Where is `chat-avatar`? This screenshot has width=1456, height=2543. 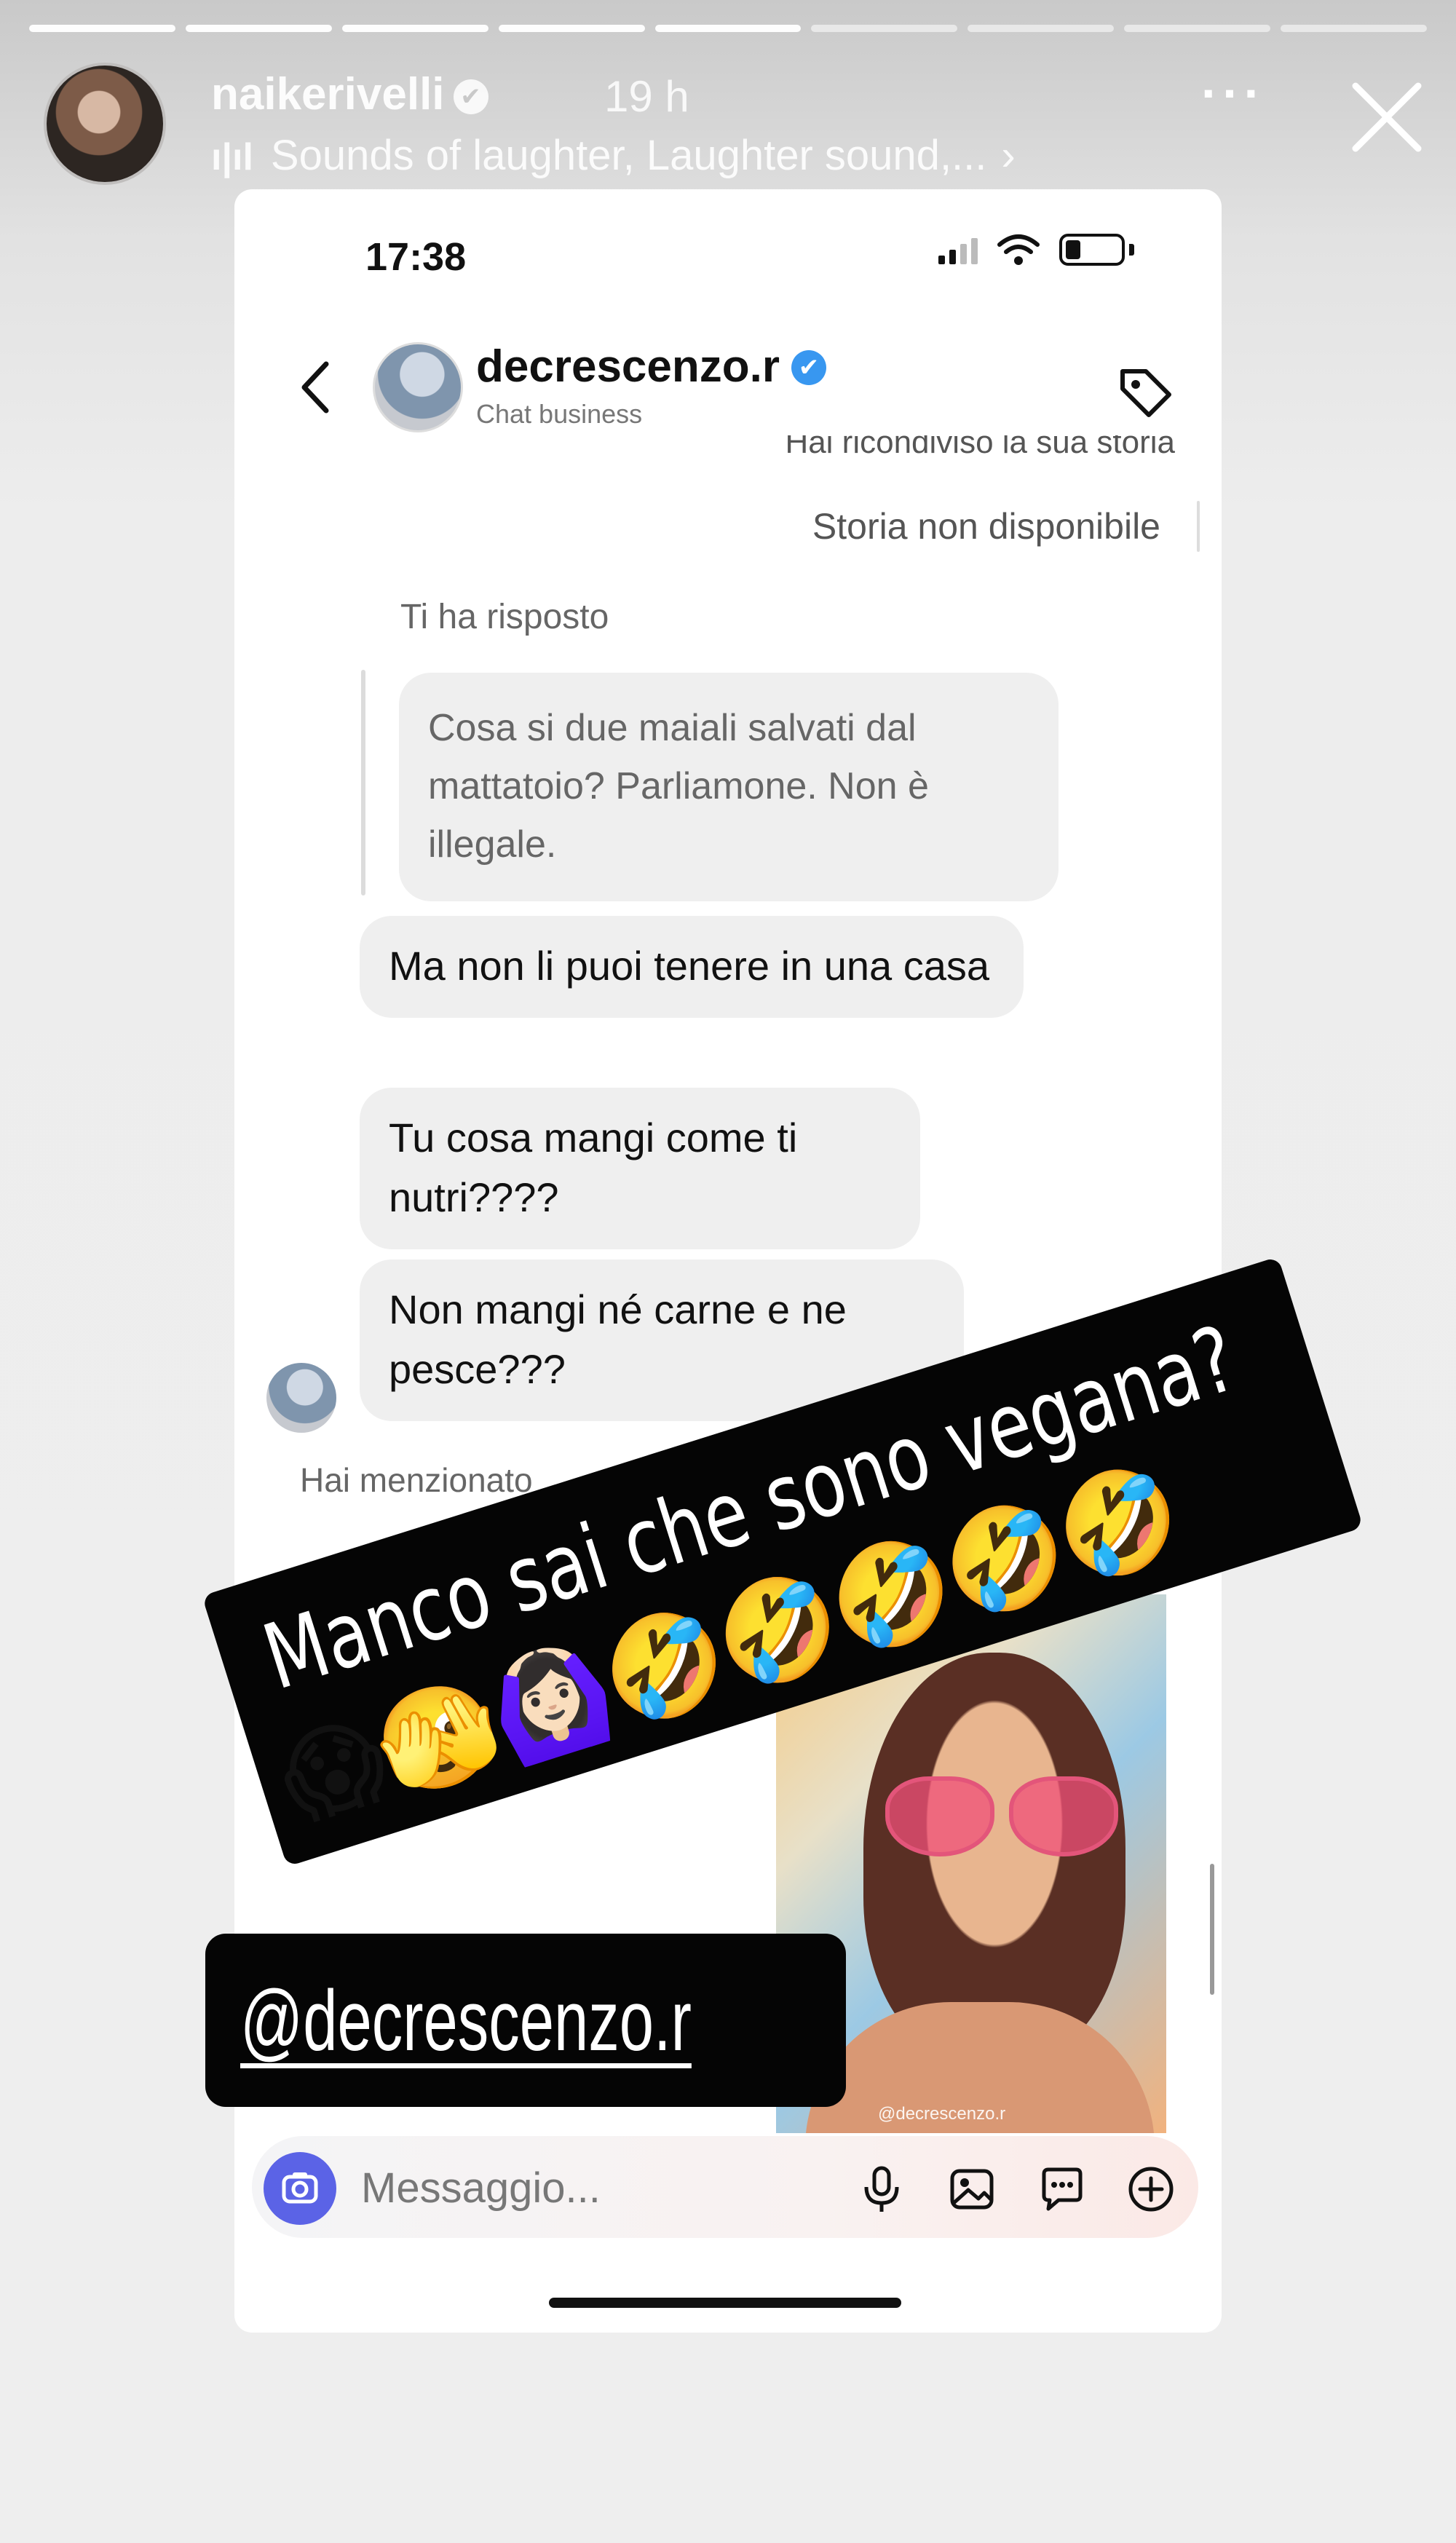
chat-avatar is located at coordinates (418, 387).